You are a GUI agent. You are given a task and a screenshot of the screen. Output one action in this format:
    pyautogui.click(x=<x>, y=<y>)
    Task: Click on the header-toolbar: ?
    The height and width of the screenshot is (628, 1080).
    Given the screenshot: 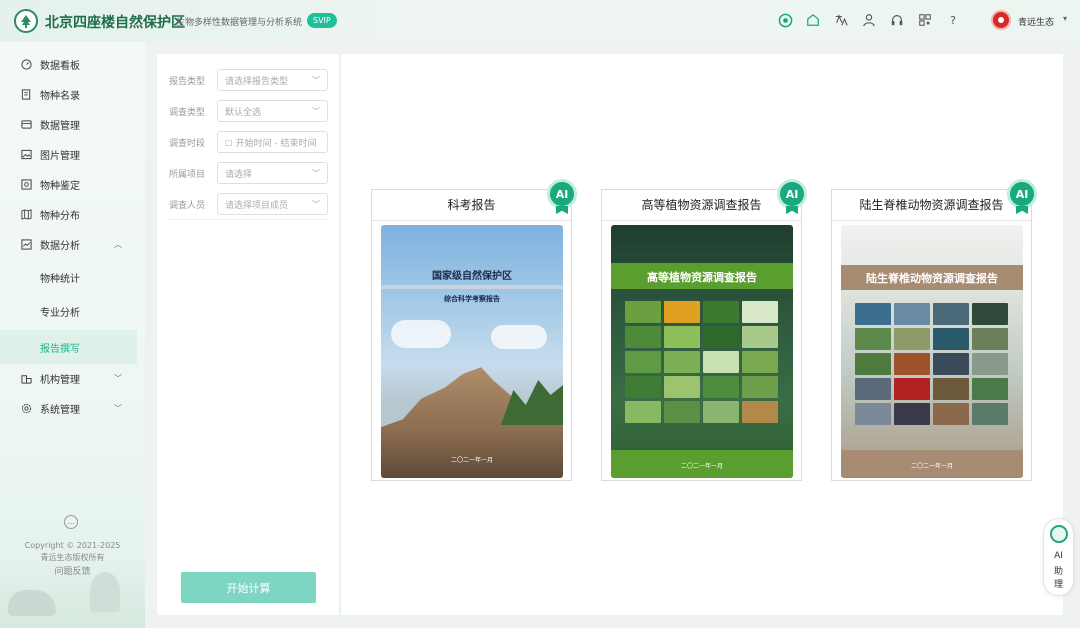 What is the action you would take?
    pyautogui.click(x=869, y=20)
    